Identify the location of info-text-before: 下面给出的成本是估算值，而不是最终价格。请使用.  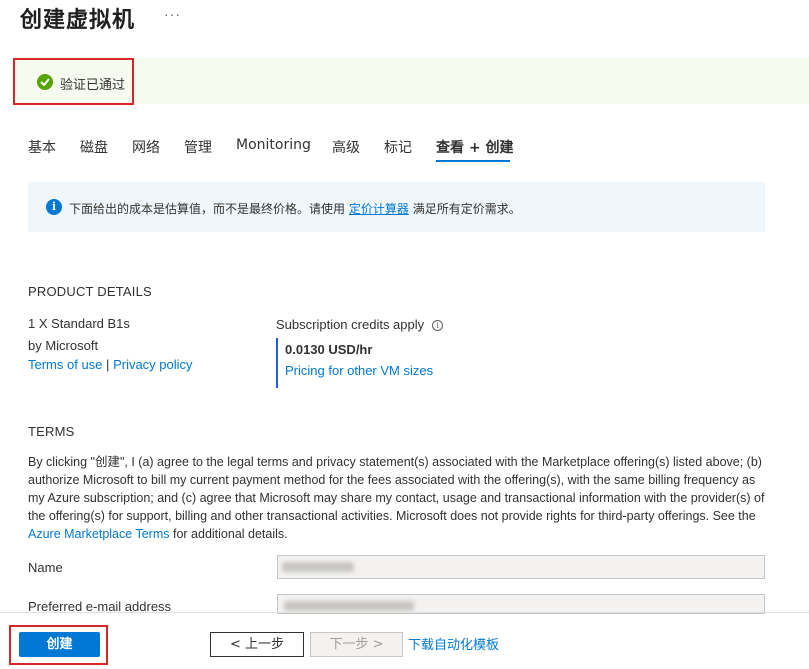
(207, 209).